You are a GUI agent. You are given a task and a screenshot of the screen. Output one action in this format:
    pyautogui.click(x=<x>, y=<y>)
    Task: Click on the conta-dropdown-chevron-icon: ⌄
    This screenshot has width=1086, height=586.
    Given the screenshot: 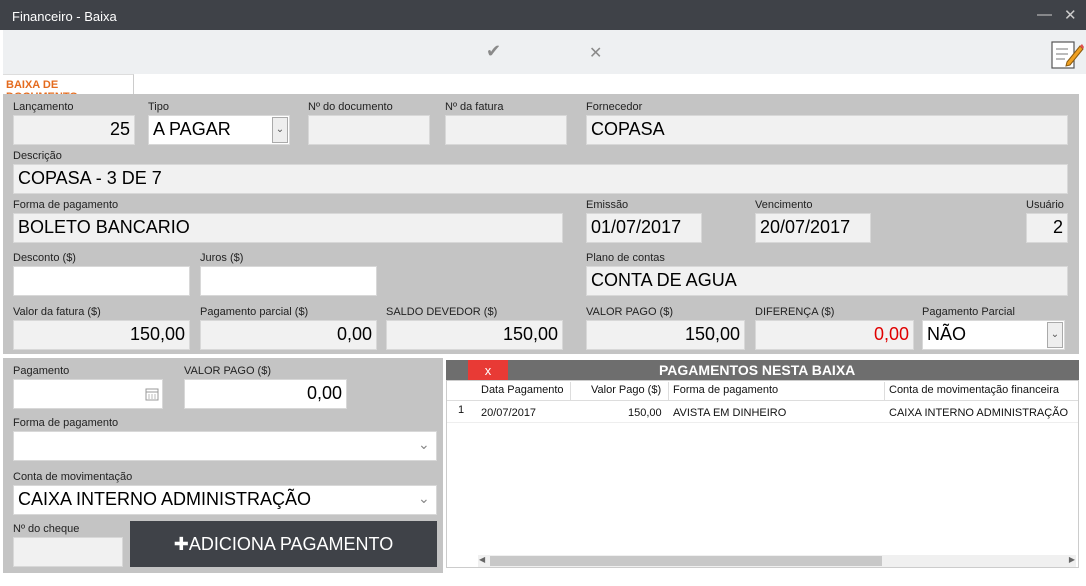 What is the action you would take?
    pyautogui.click(x=424, y=498)
    